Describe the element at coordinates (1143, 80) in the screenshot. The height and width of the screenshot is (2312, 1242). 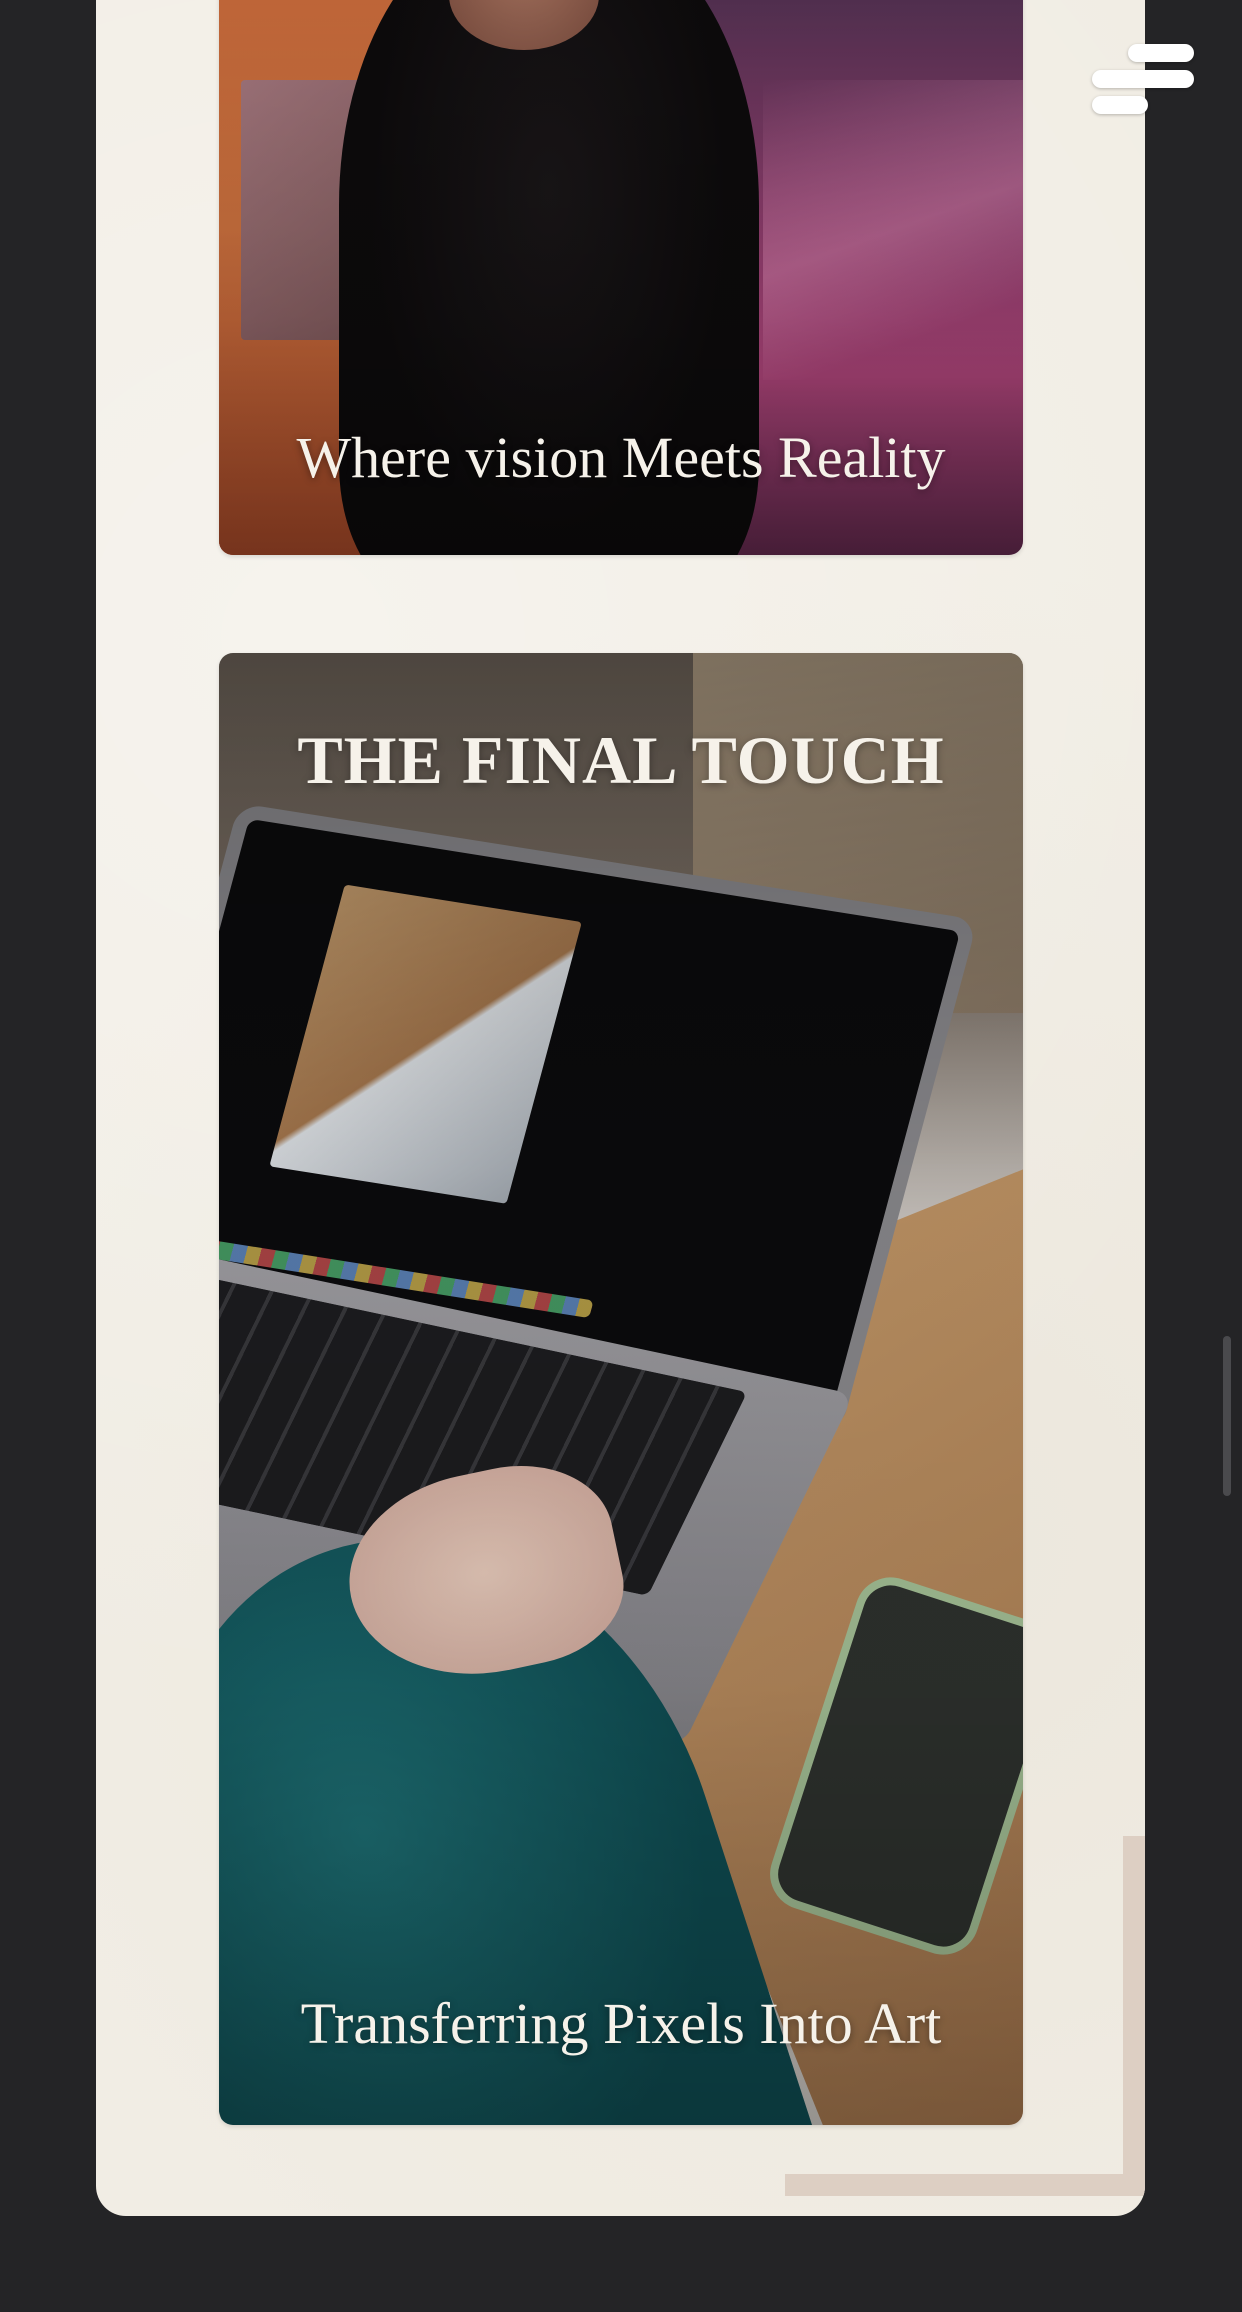
I see `hamburger-menu-icon` at that location.